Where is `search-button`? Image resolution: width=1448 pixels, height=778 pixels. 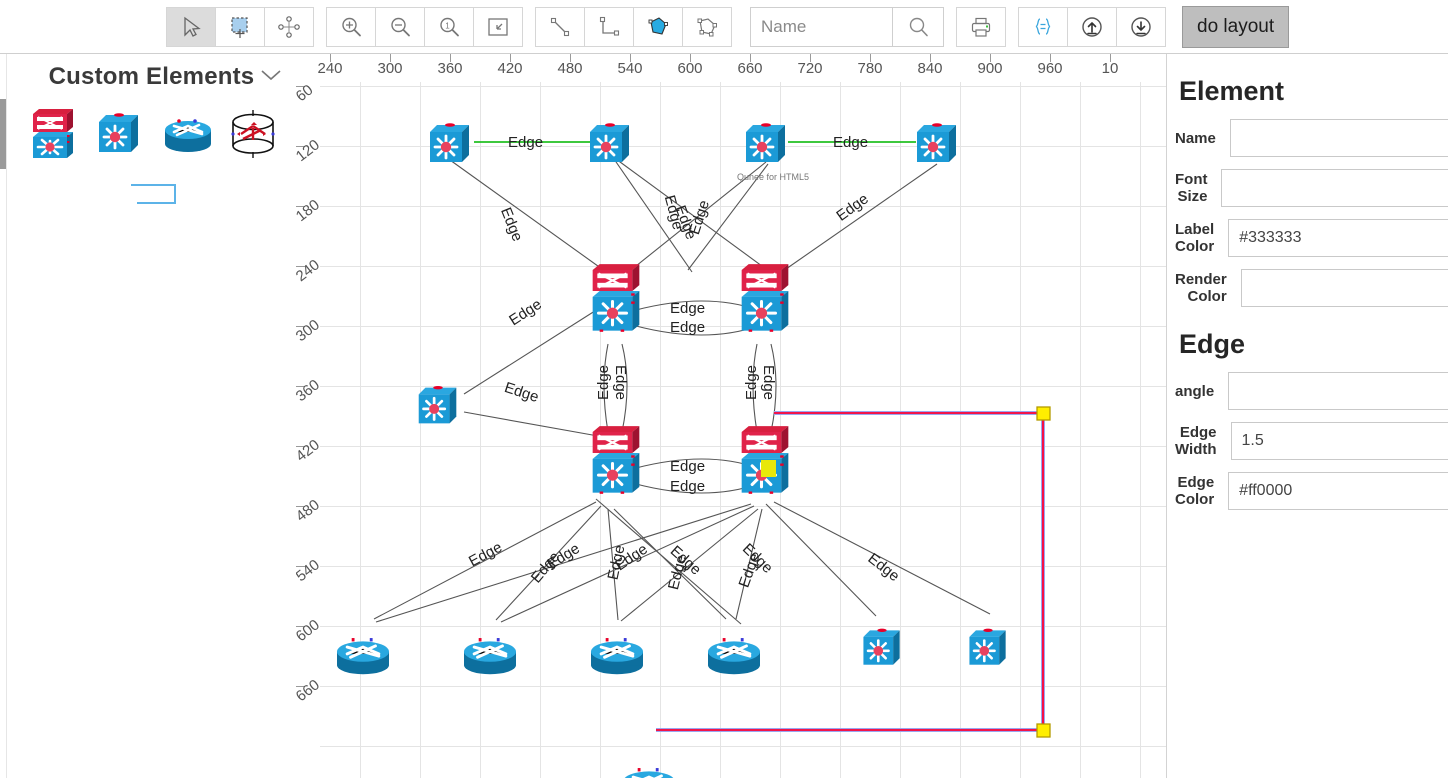
search-button is located at coordinates (918, 26).